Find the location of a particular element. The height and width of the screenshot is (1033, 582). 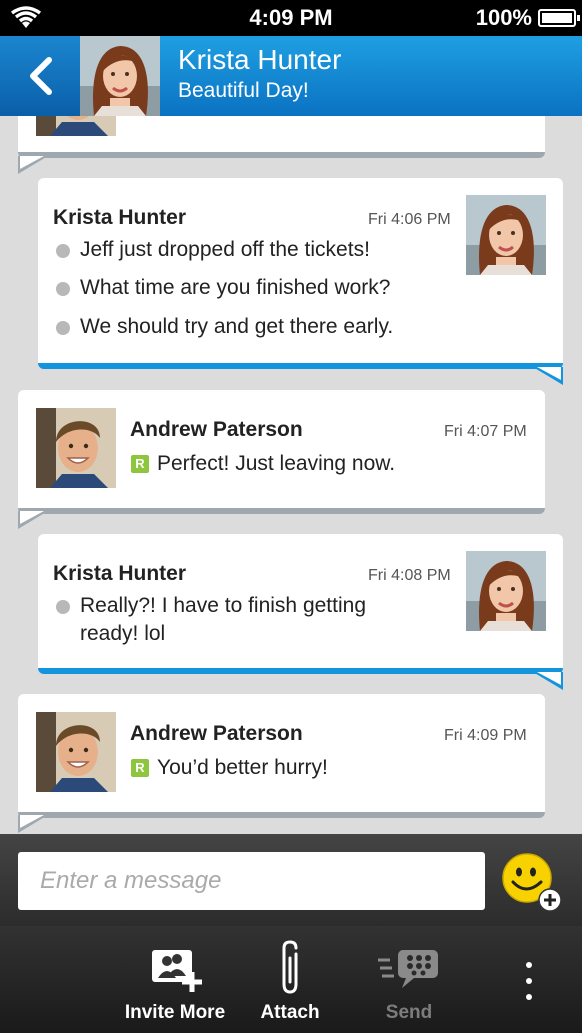

message-time: Fri 4:06 PM is located at coordinates (409, 219).